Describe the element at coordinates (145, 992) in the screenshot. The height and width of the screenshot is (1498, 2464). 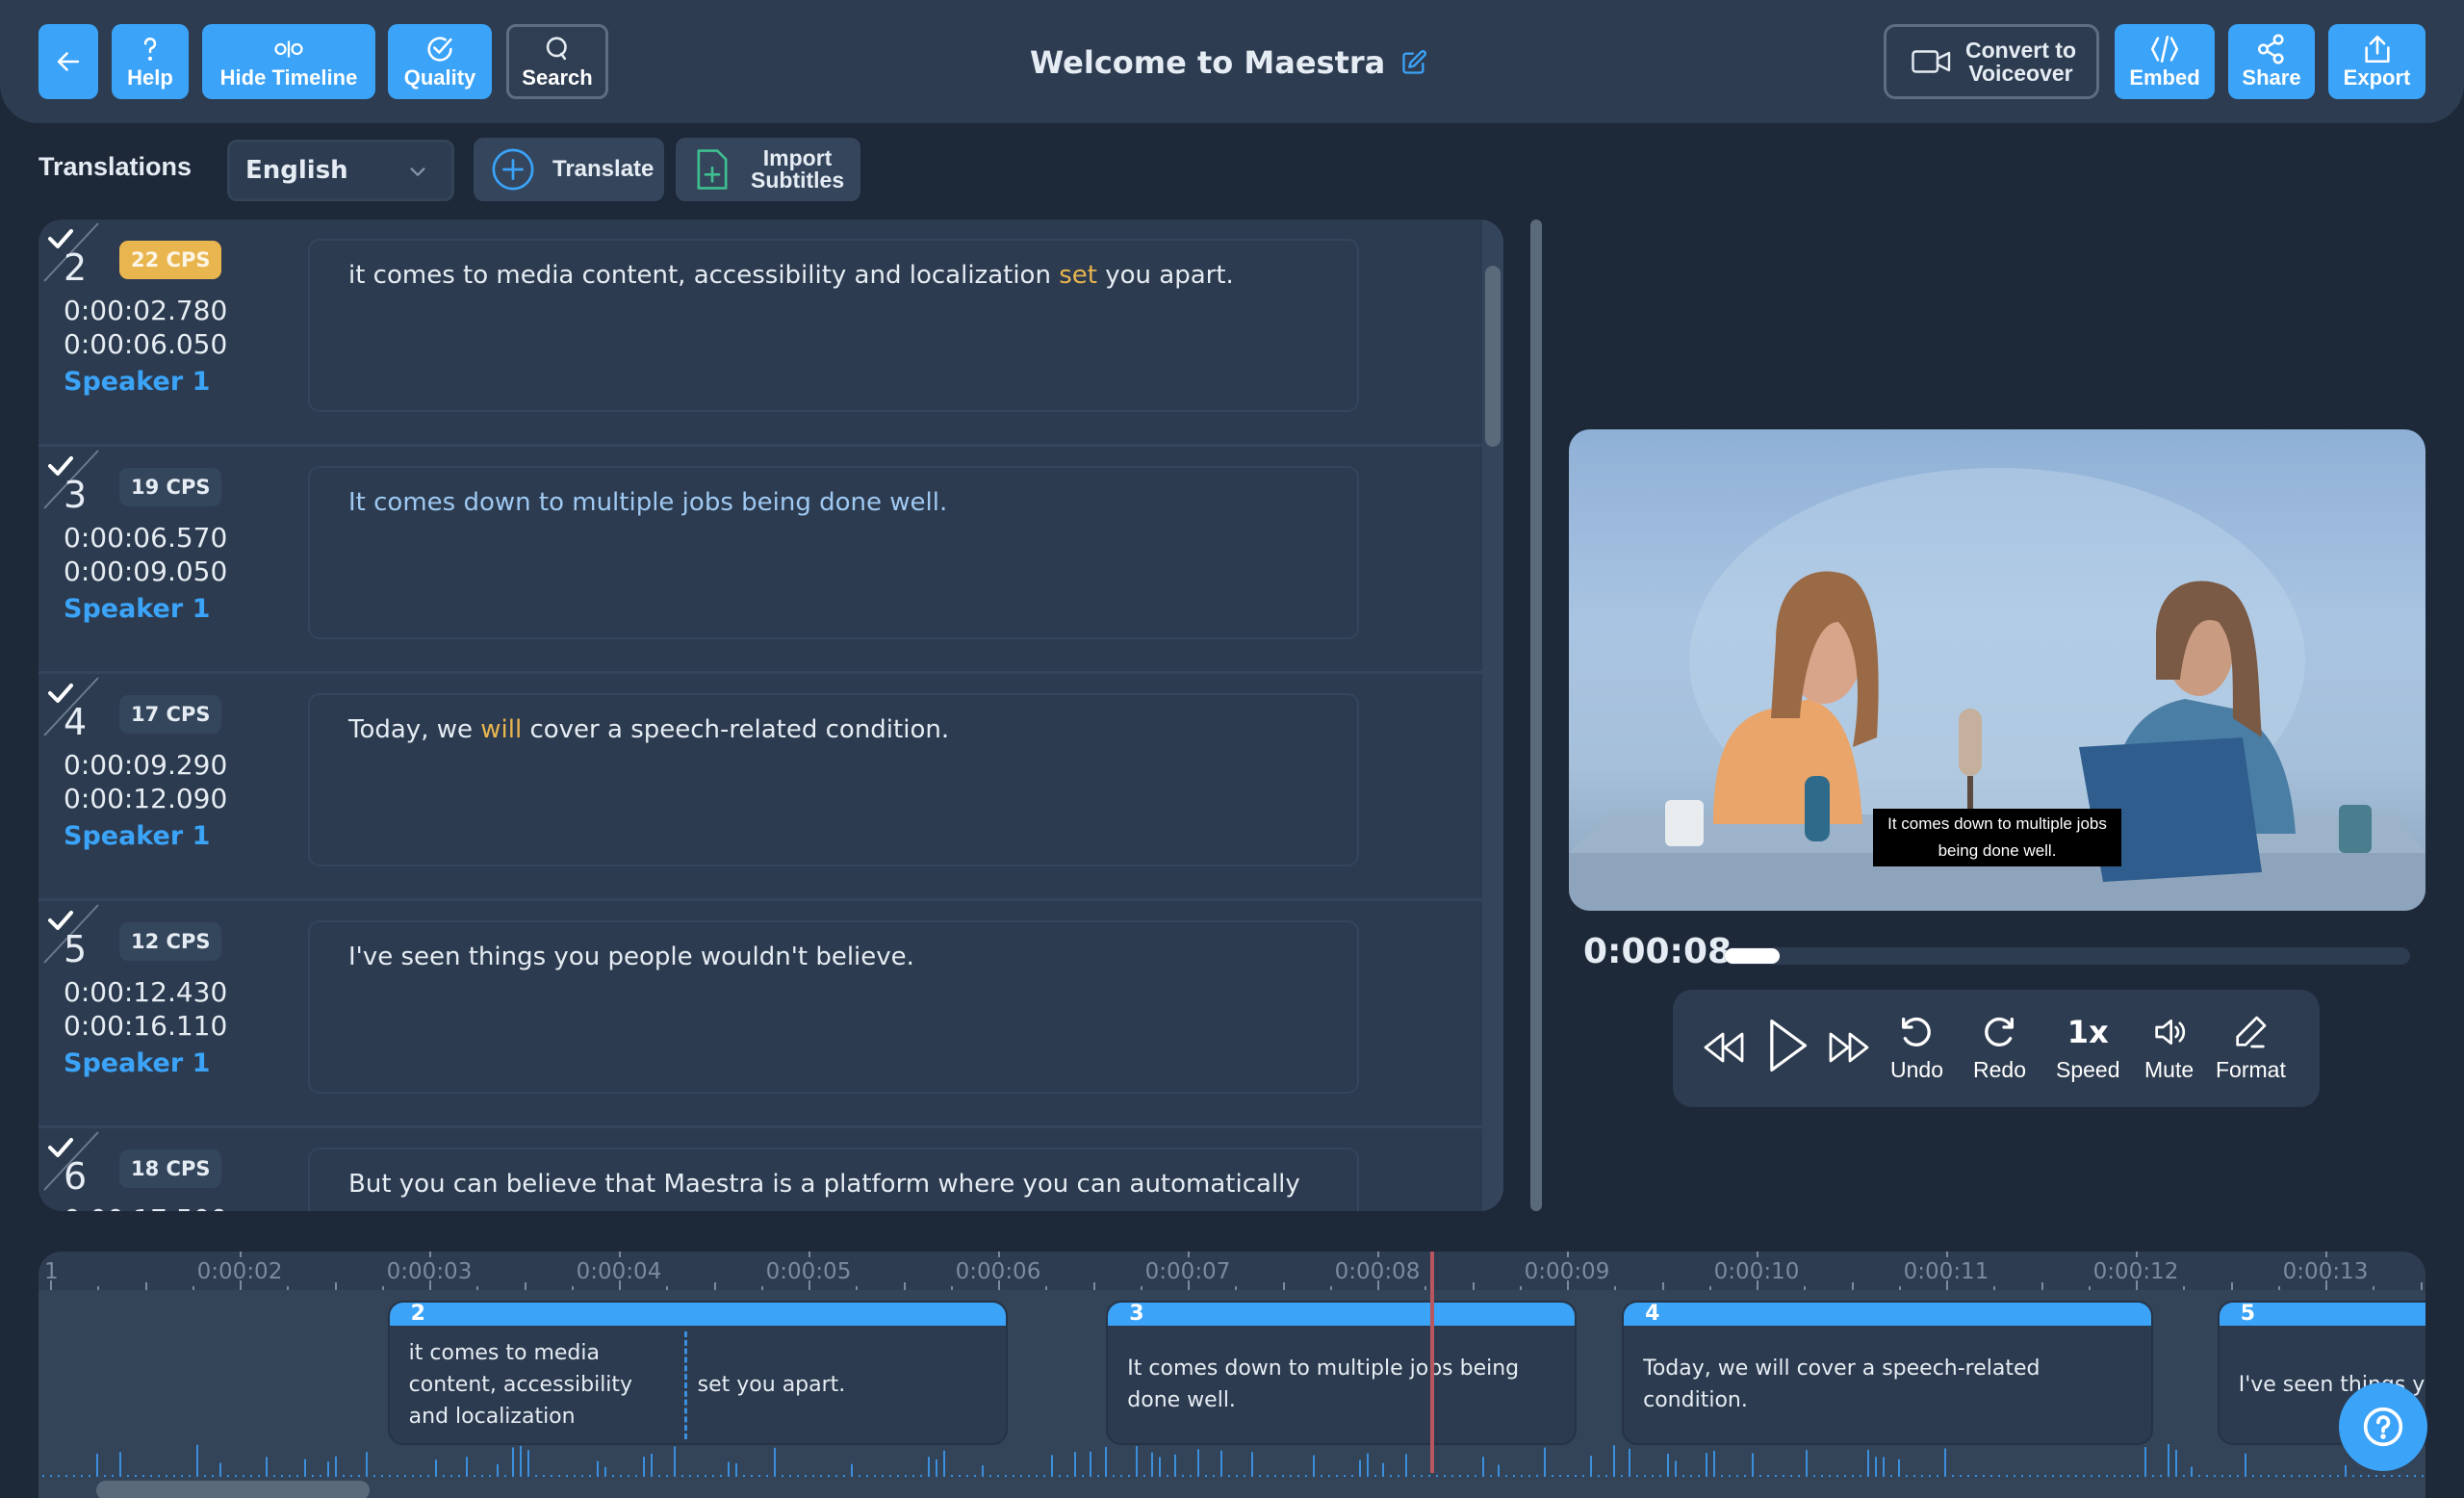
I see `start-time: 0:00:12.430` at that location.